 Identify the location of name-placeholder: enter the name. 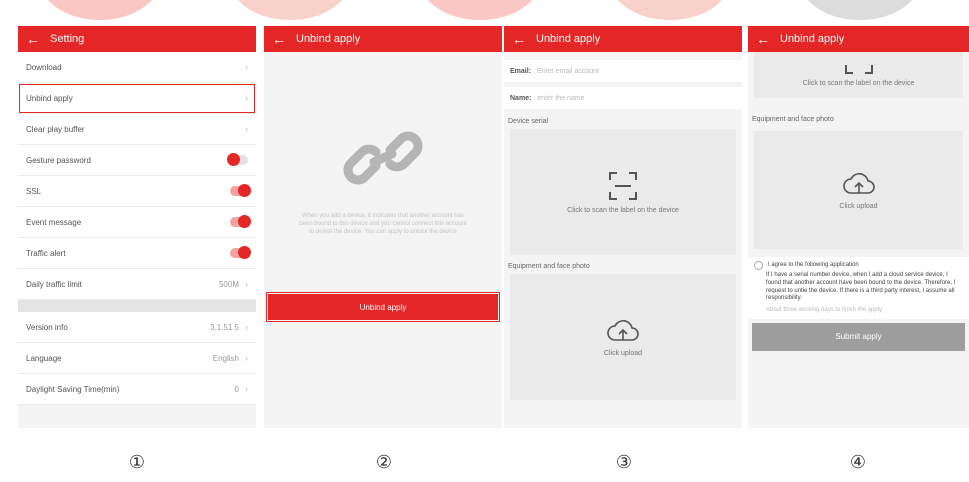
(561, 98).